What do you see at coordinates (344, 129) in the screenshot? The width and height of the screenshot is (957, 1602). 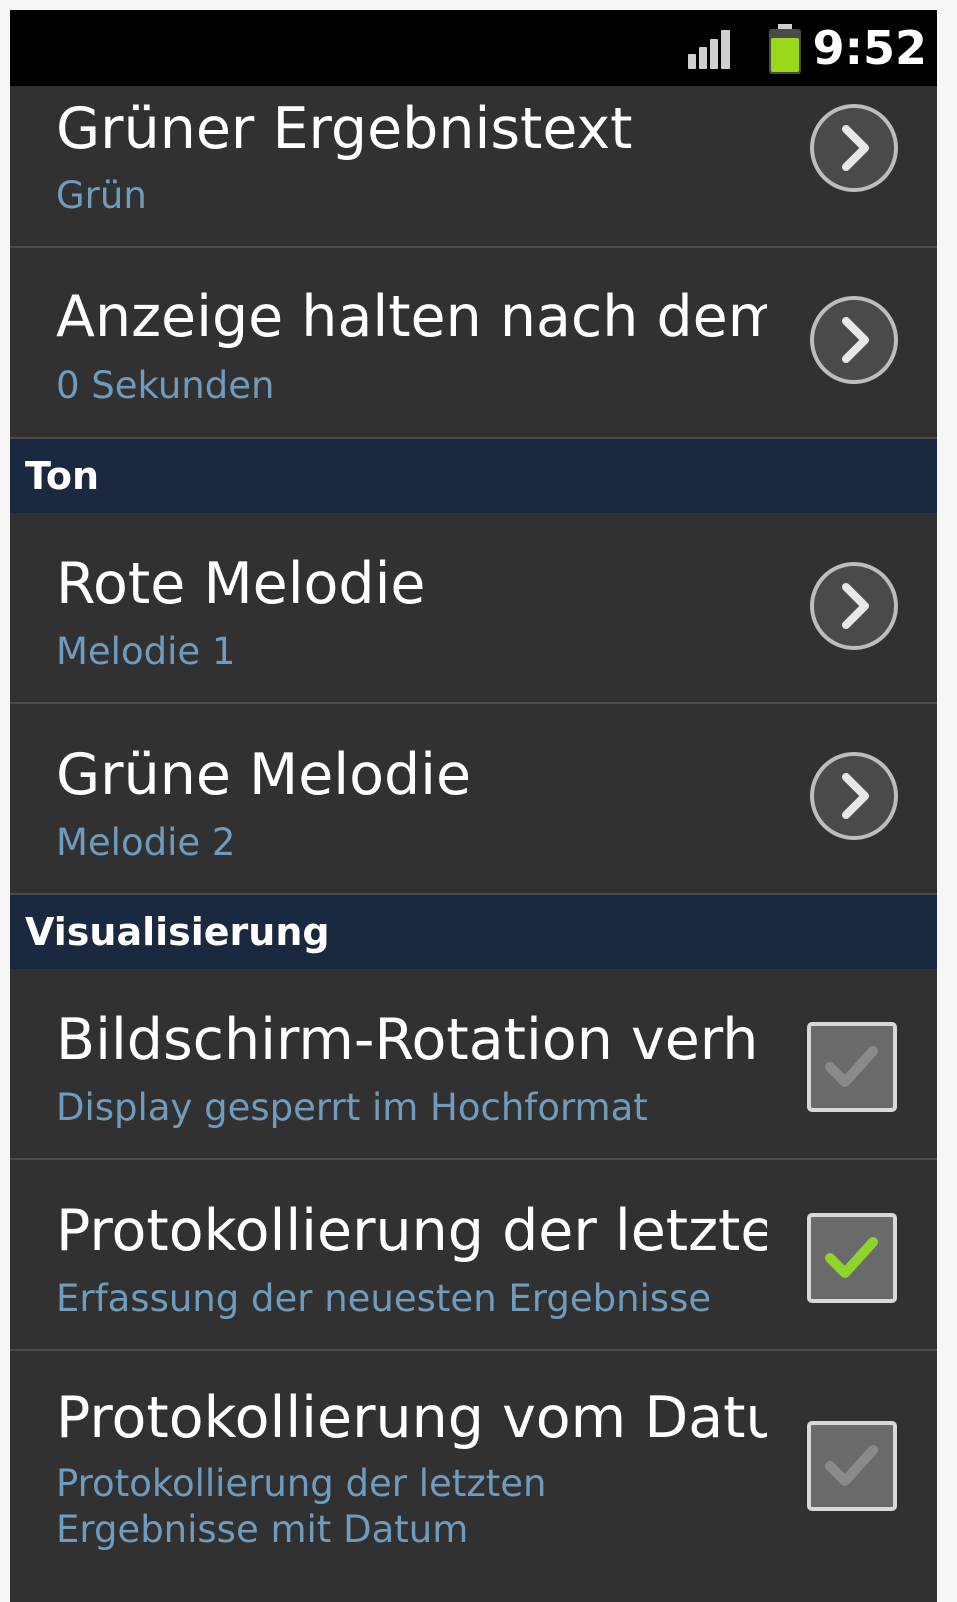 I see `pref-title: Grüner Ergebnistext` at bounding box center [344, 129].